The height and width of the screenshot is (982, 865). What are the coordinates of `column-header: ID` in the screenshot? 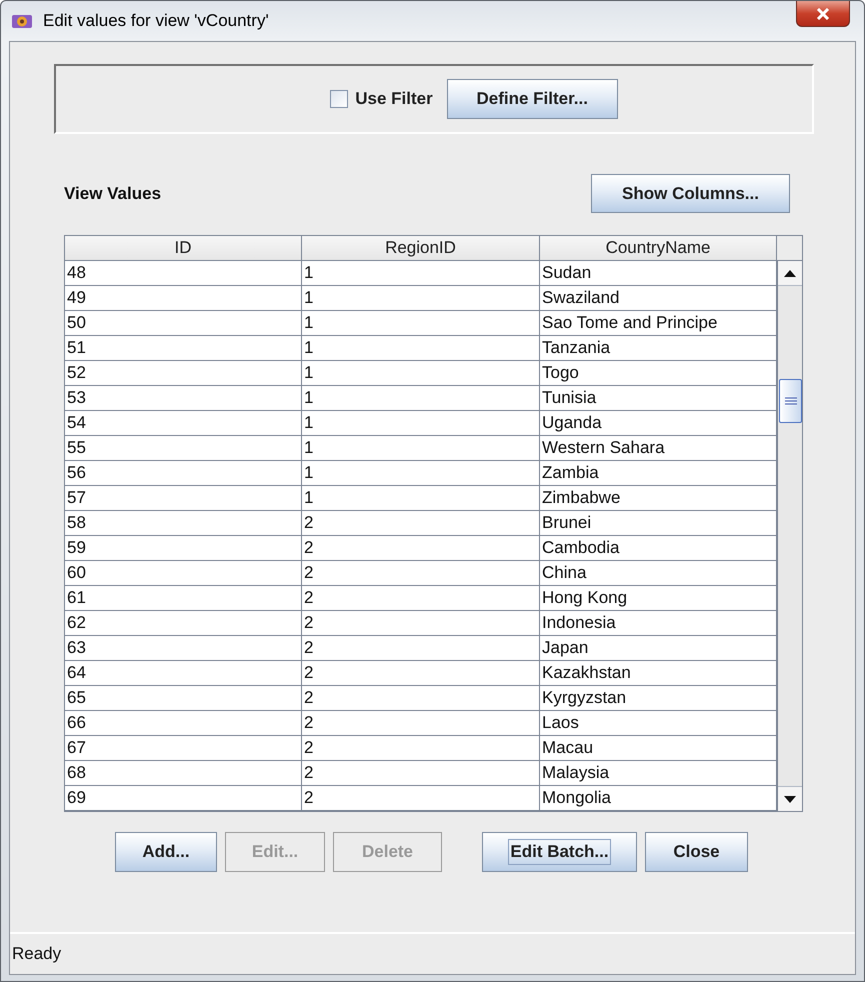 It's located at (183, 248).